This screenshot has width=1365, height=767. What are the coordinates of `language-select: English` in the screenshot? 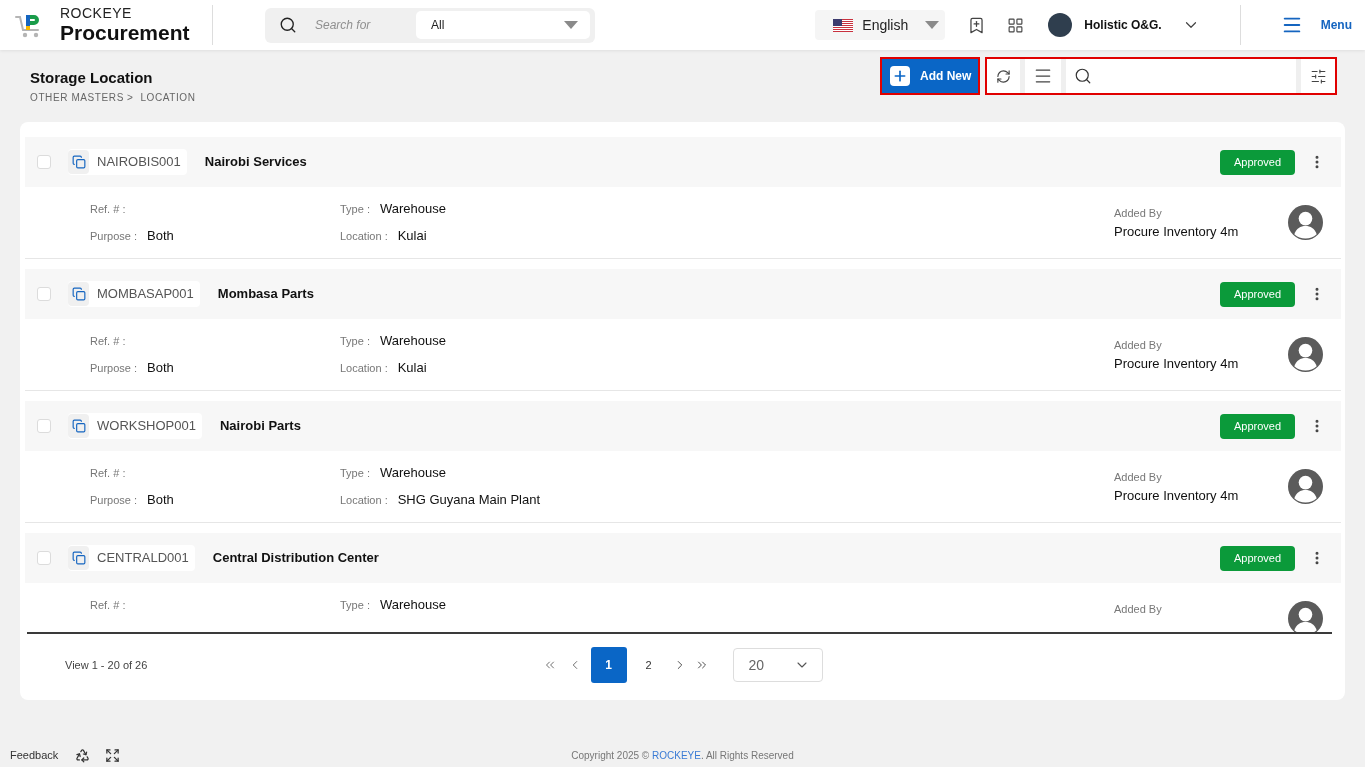 It's located at (880, 25).